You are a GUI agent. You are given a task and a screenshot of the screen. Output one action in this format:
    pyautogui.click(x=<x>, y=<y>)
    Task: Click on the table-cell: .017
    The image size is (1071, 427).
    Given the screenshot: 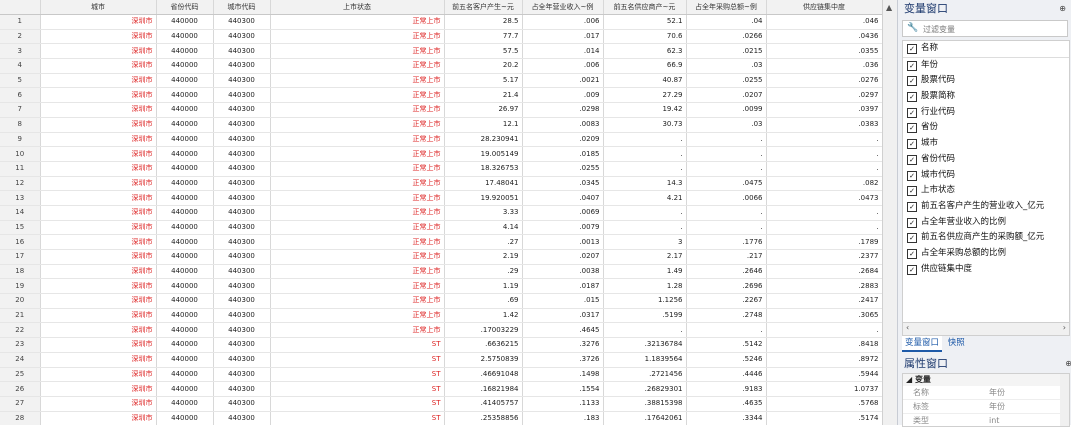 What is the action you would take?
    pyautogui.click(x=563, y=37)
    